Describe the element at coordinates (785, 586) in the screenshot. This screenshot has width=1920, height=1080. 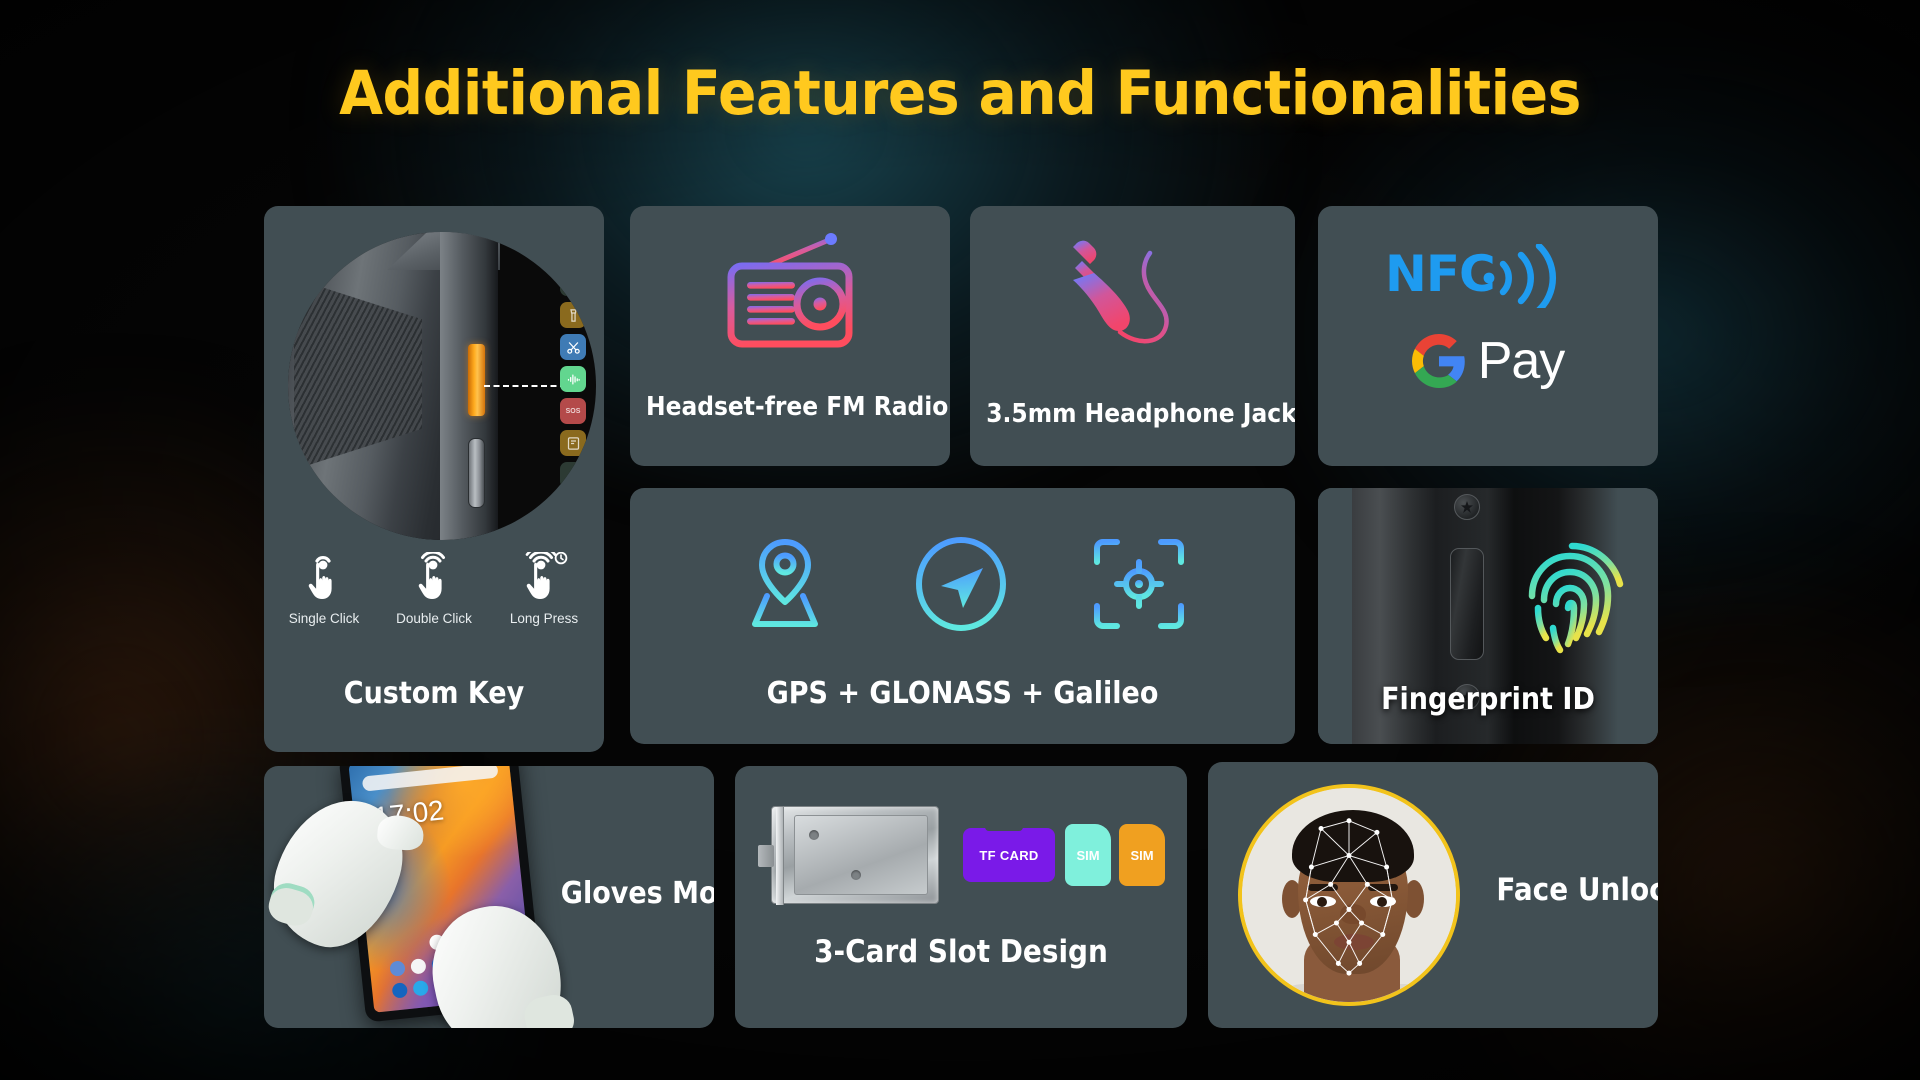
I see `location-pin-map-icon` at that location.